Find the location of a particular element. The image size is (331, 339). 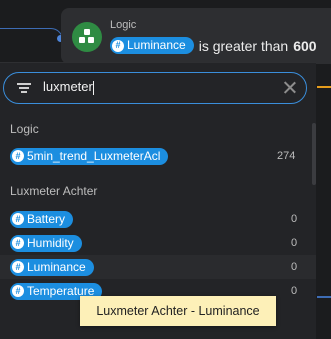

variable-pill-label: Battery is located at coordinates (46, 218).